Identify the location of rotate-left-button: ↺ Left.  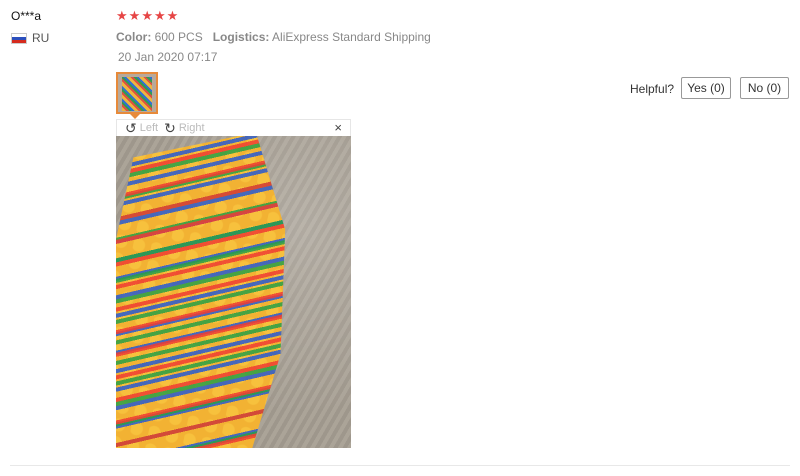
(142, 128).